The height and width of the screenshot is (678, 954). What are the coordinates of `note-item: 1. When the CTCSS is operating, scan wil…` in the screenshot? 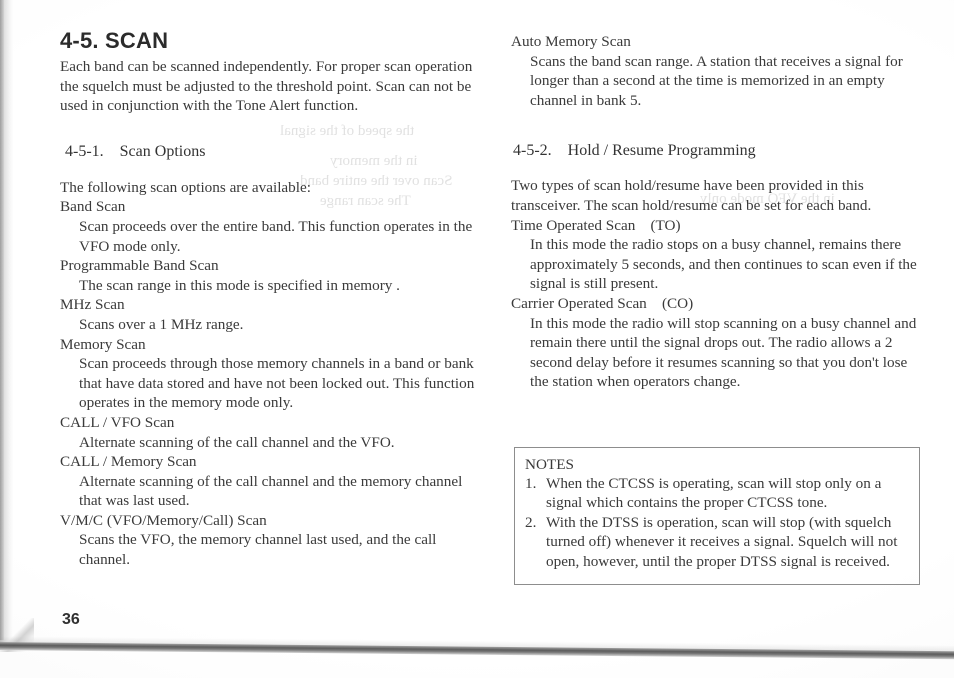 It's located at (717, 493).